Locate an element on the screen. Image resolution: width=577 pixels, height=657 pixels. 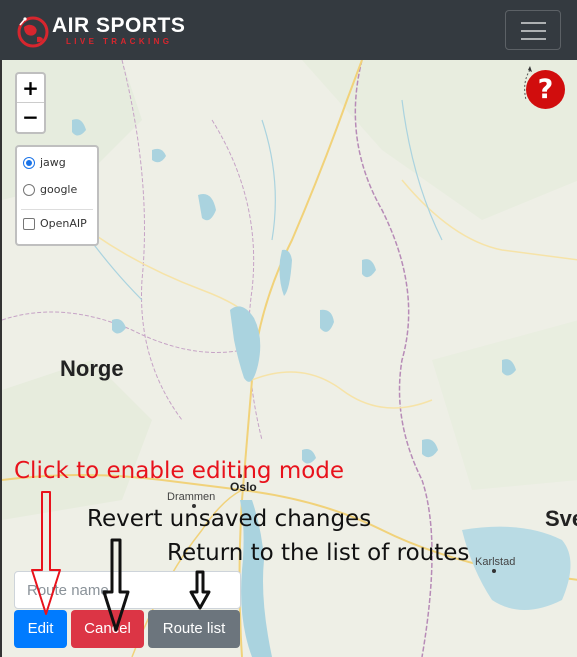
zoom-control: + − is located at coordinates (30, 103).